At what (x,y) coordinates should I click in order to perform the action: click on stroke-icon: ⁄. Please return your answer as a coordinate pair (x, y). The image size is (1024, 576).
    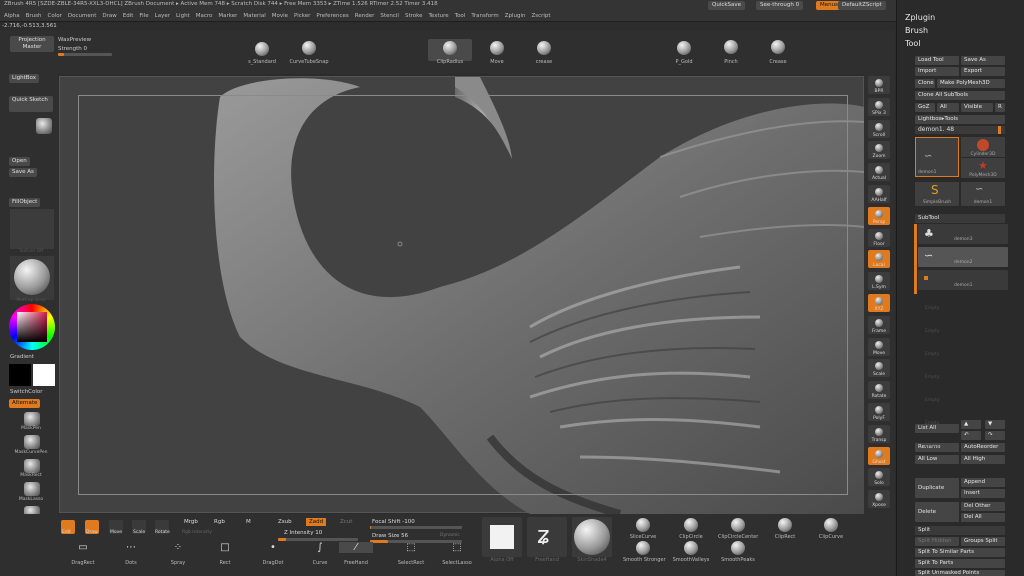
    Looking at the image, I should click on (356, 547).